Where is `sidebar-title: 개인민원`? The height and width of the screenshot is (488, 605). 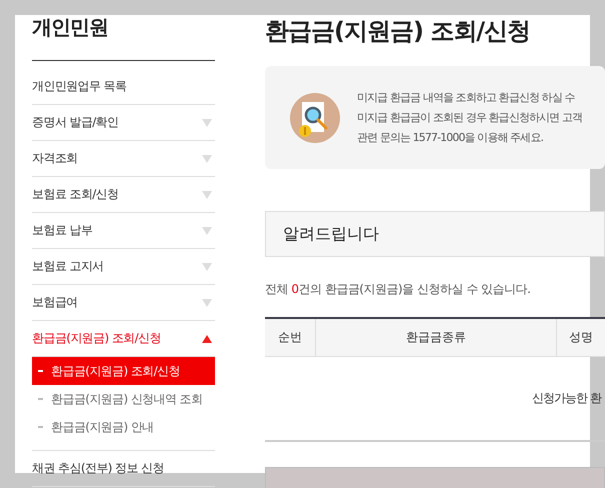 sidebar-title: 개인민원 is located at coordinates (70, 27).